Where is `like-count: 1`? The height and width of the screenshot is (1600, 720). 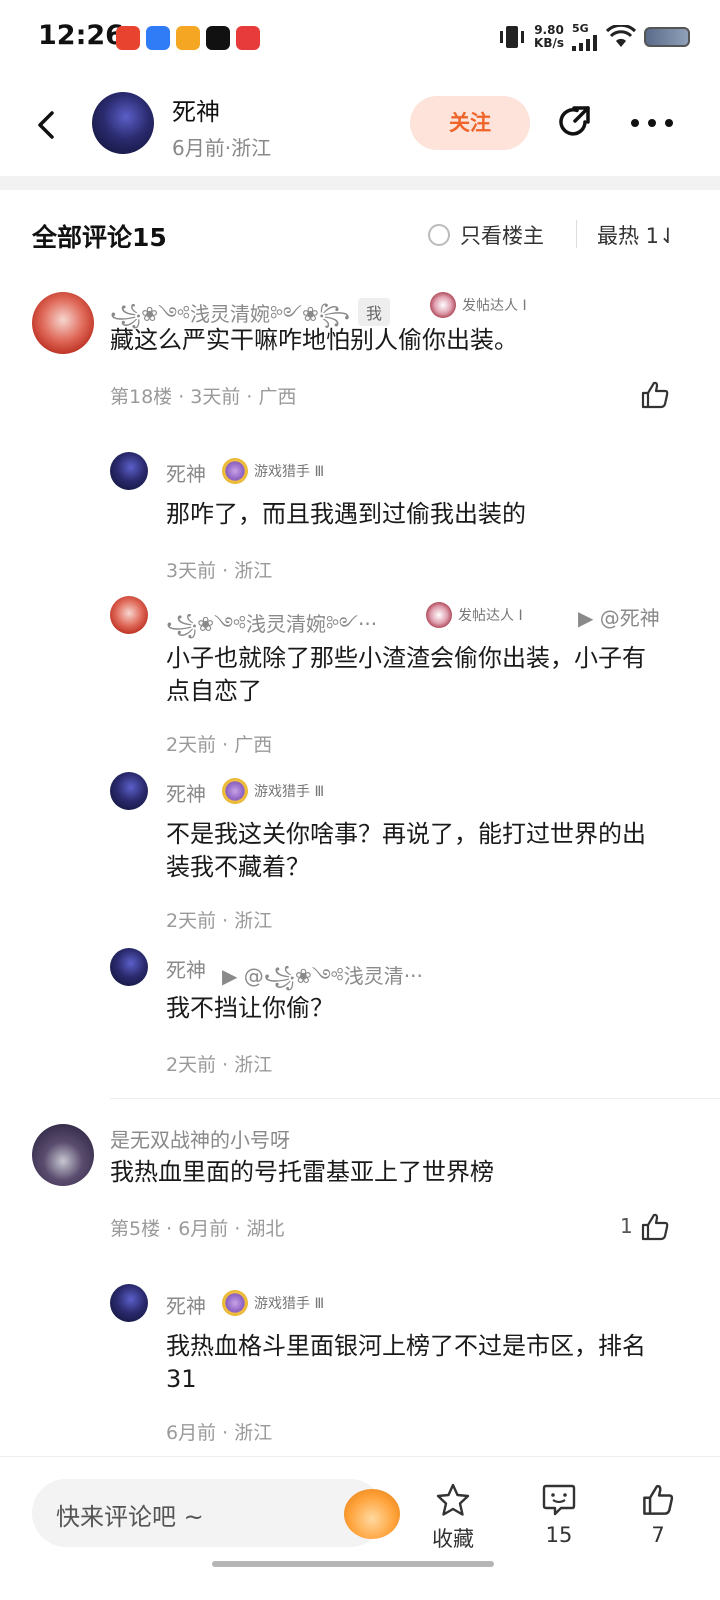
like-count: 1 is located at coordinates (626, 1226).